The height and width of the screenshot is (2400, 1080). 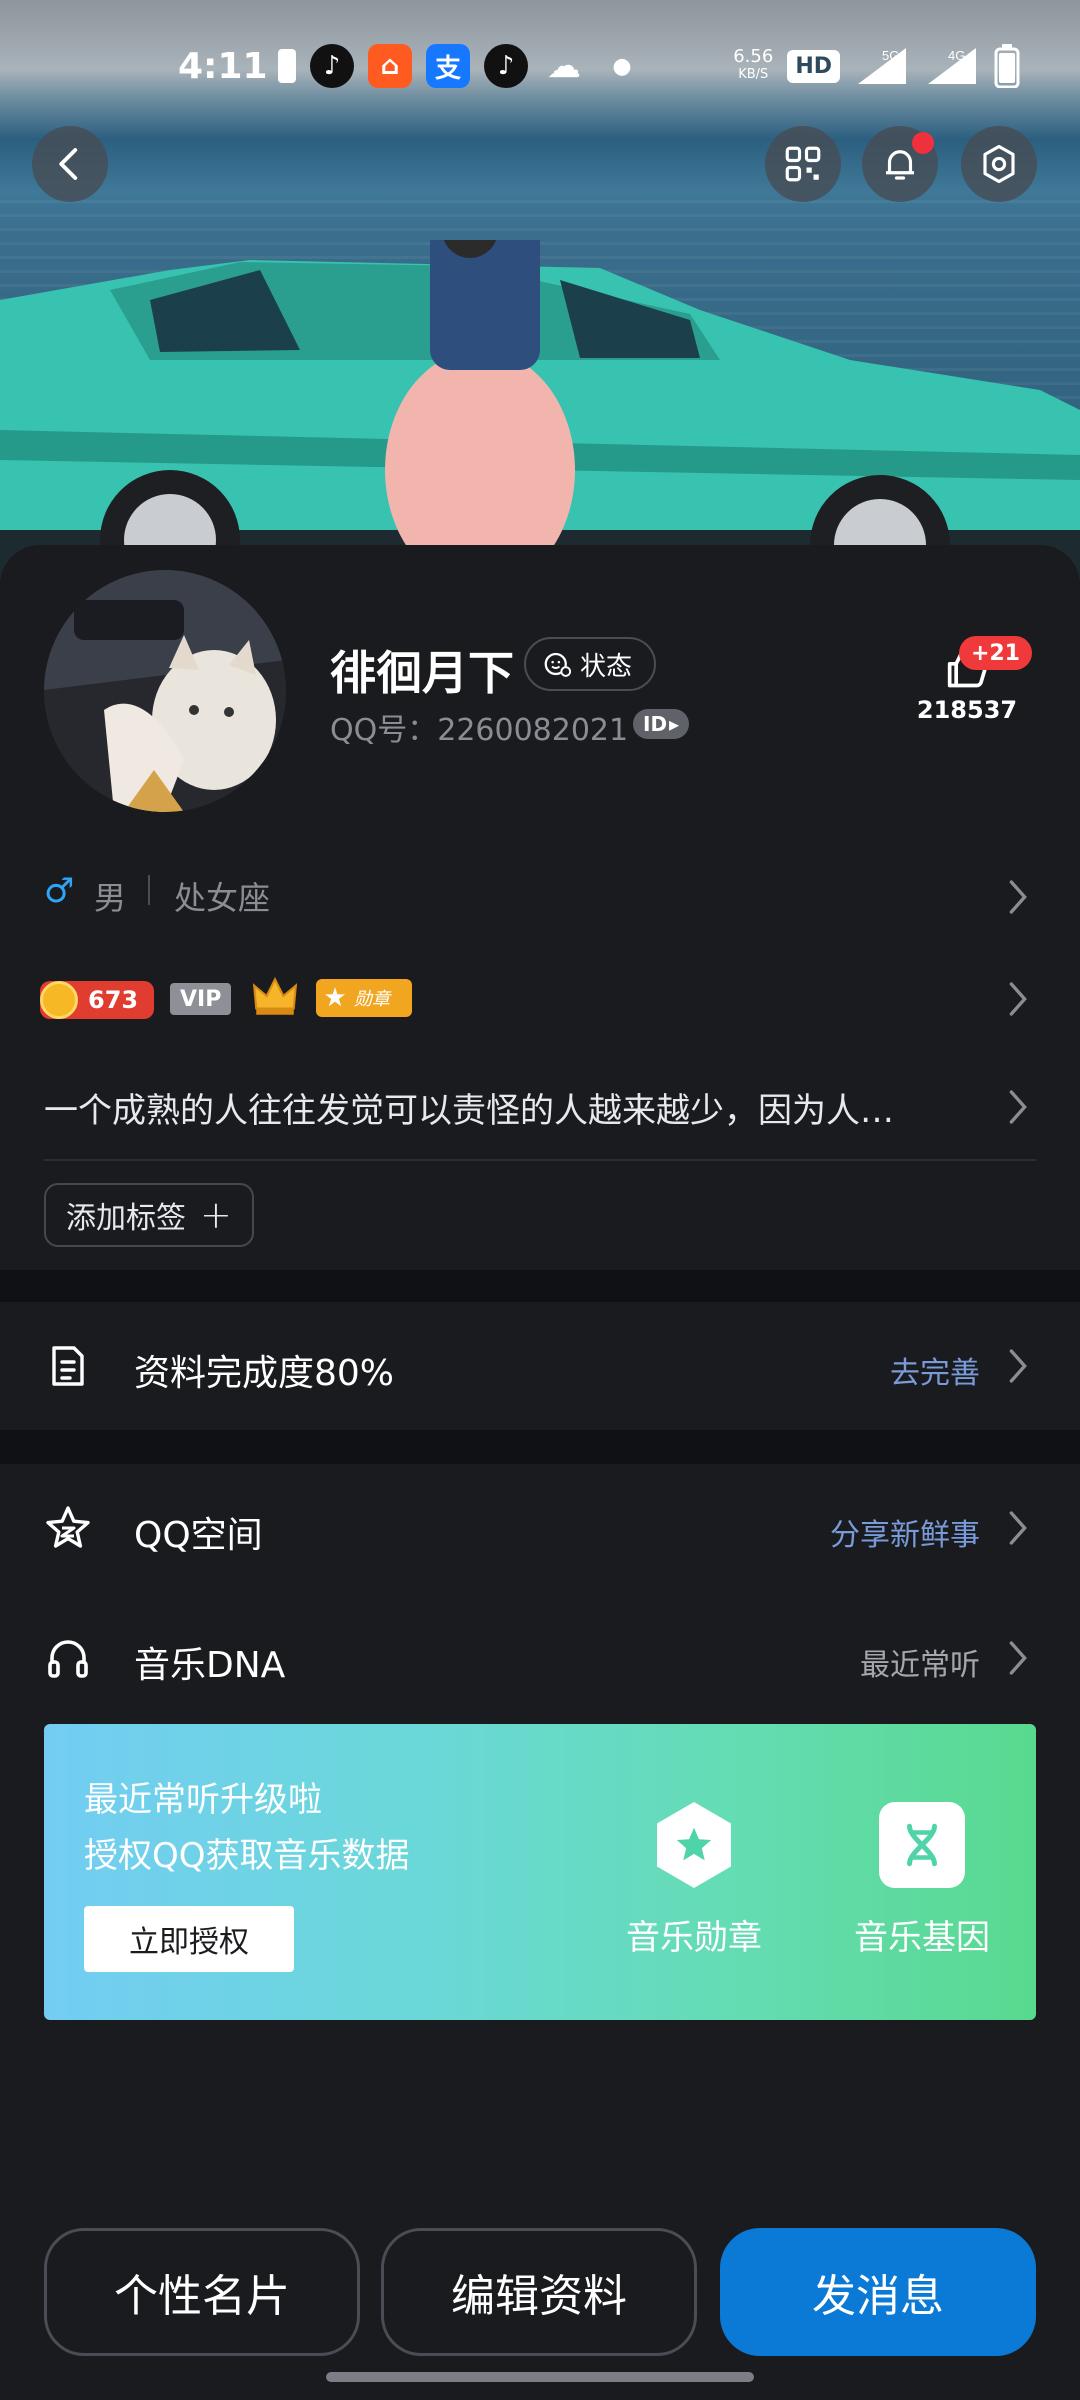 I want to click on battery-saver-icon, so click(x=287, y=66).